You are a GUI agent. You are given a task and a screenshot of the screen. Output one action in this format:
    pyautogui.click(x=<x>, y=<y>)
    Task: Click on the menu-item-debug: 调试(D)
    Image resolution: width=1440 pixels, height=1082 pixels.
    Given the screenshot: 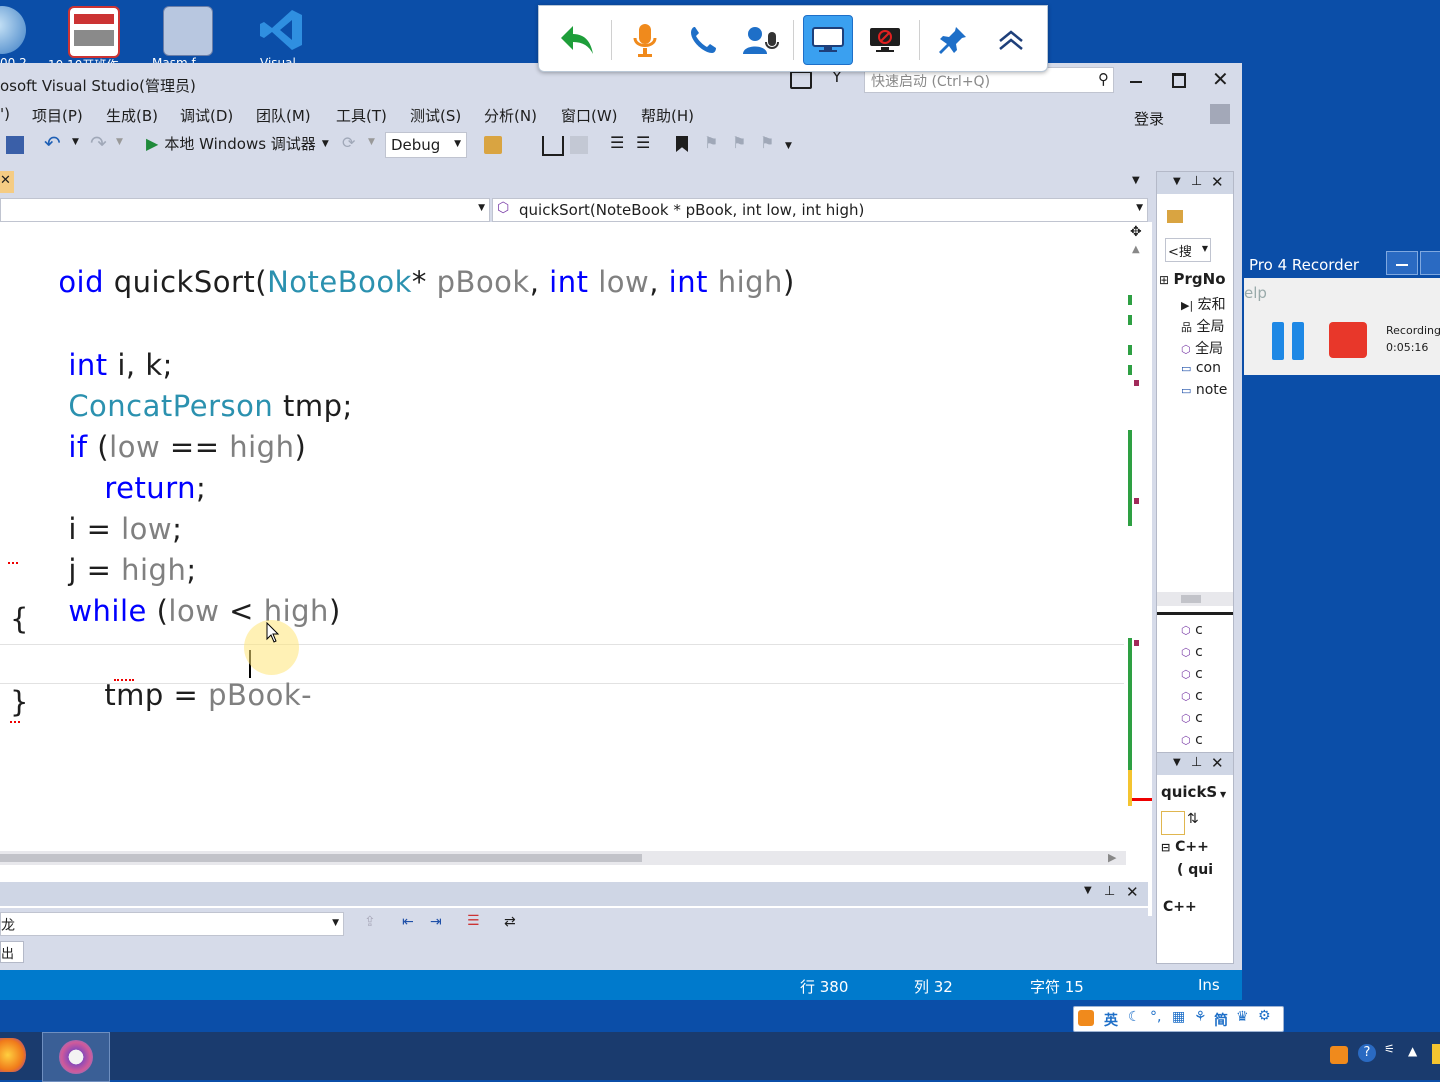 What is the action you would take?
    pyautogui.click(x=206, y=115)
    